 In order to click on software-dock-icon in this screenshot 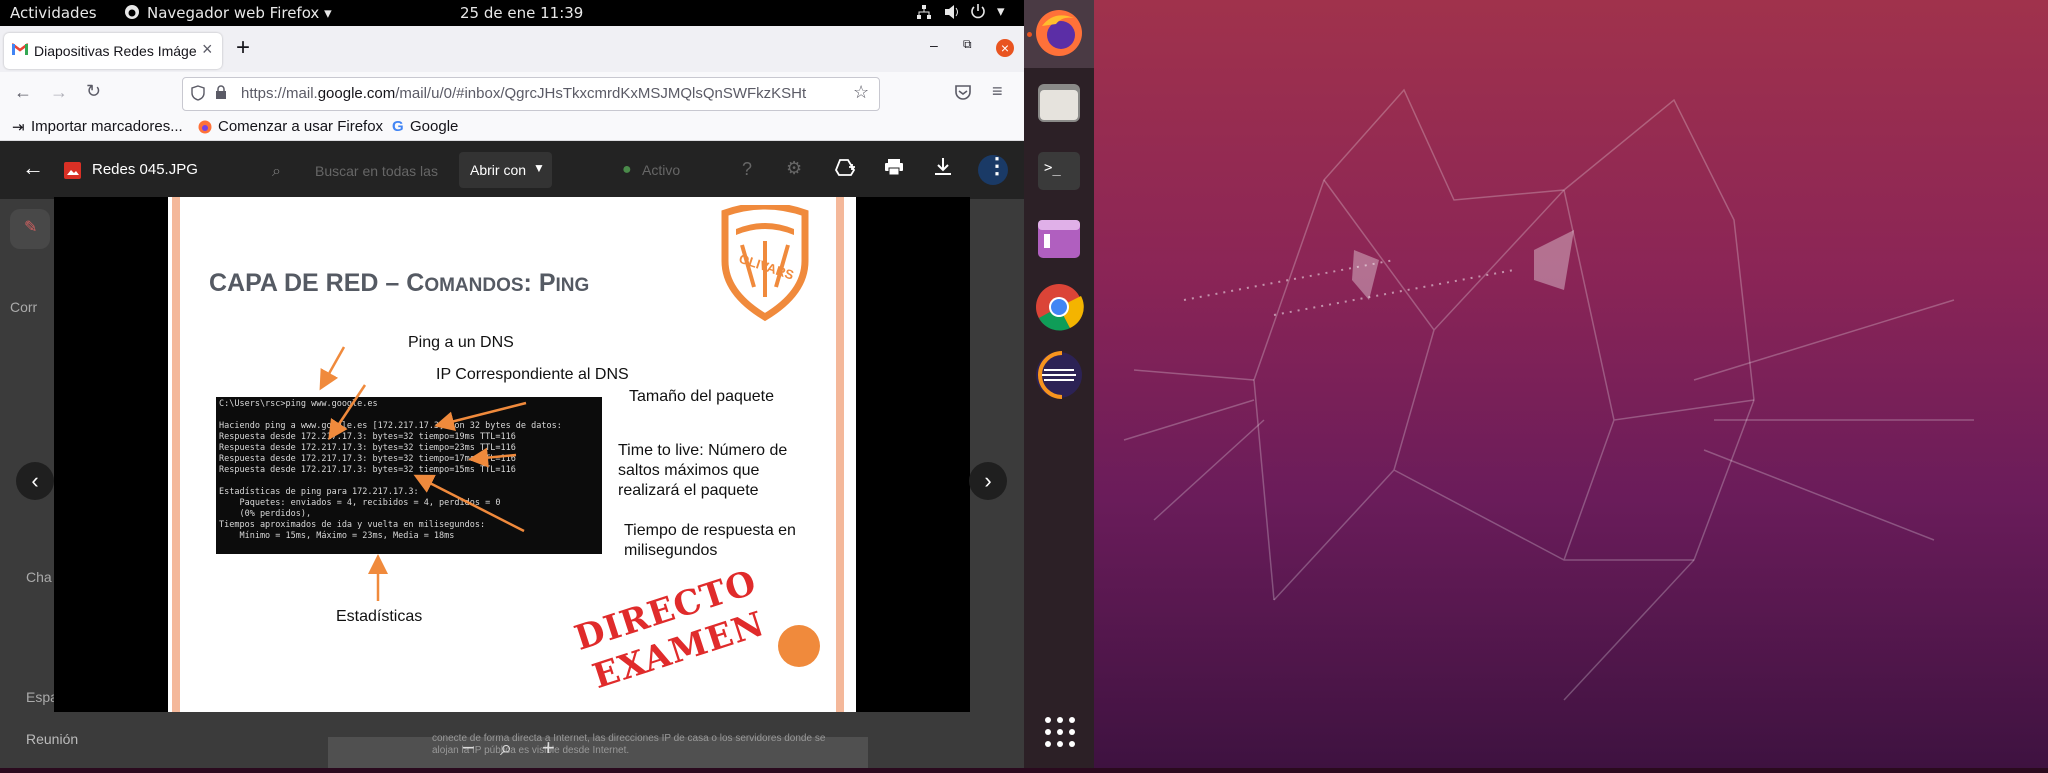, I will do `click(1059, 239)`.